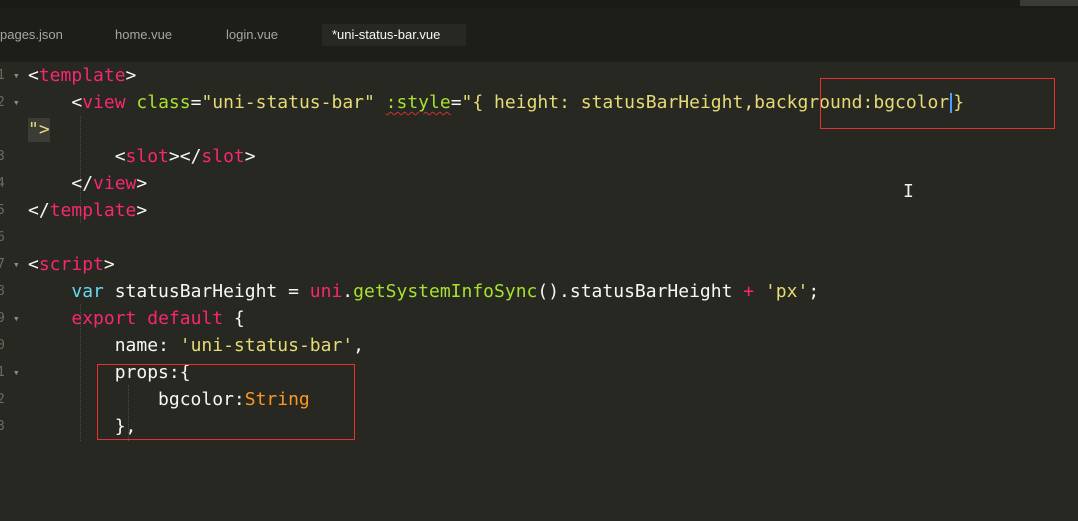 The width and height of the screenshot is (1078, 521). I want to click on line-number: 0, so click(2, 345).